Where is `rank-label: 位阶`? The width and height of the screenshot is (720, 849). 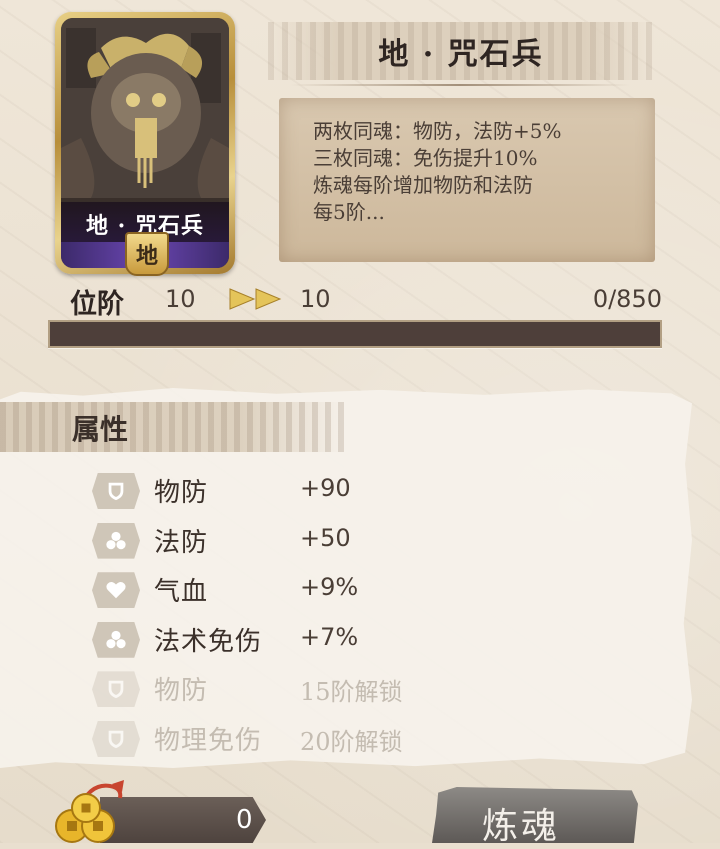
rank-label: 位阶 is located at coordinates (97, 304).